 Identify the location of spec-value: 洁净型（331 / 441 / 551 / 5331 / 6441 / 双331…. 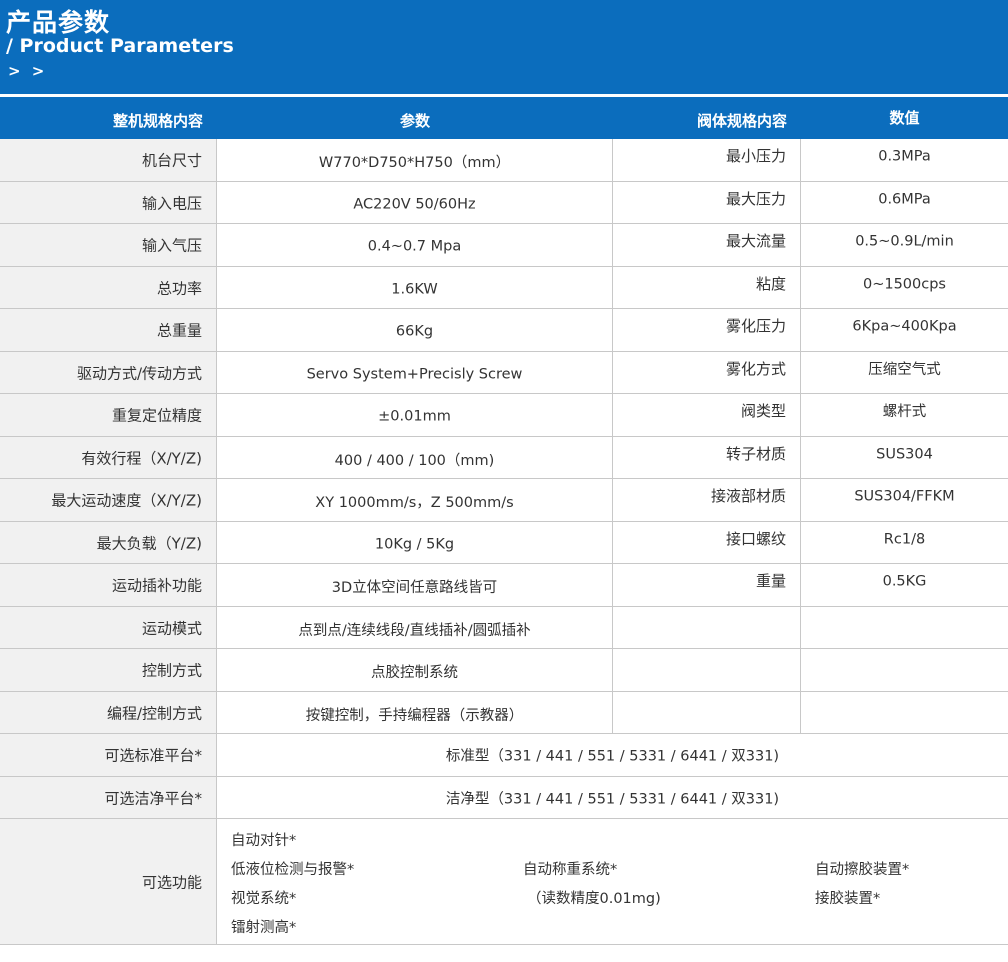
(612, 799).